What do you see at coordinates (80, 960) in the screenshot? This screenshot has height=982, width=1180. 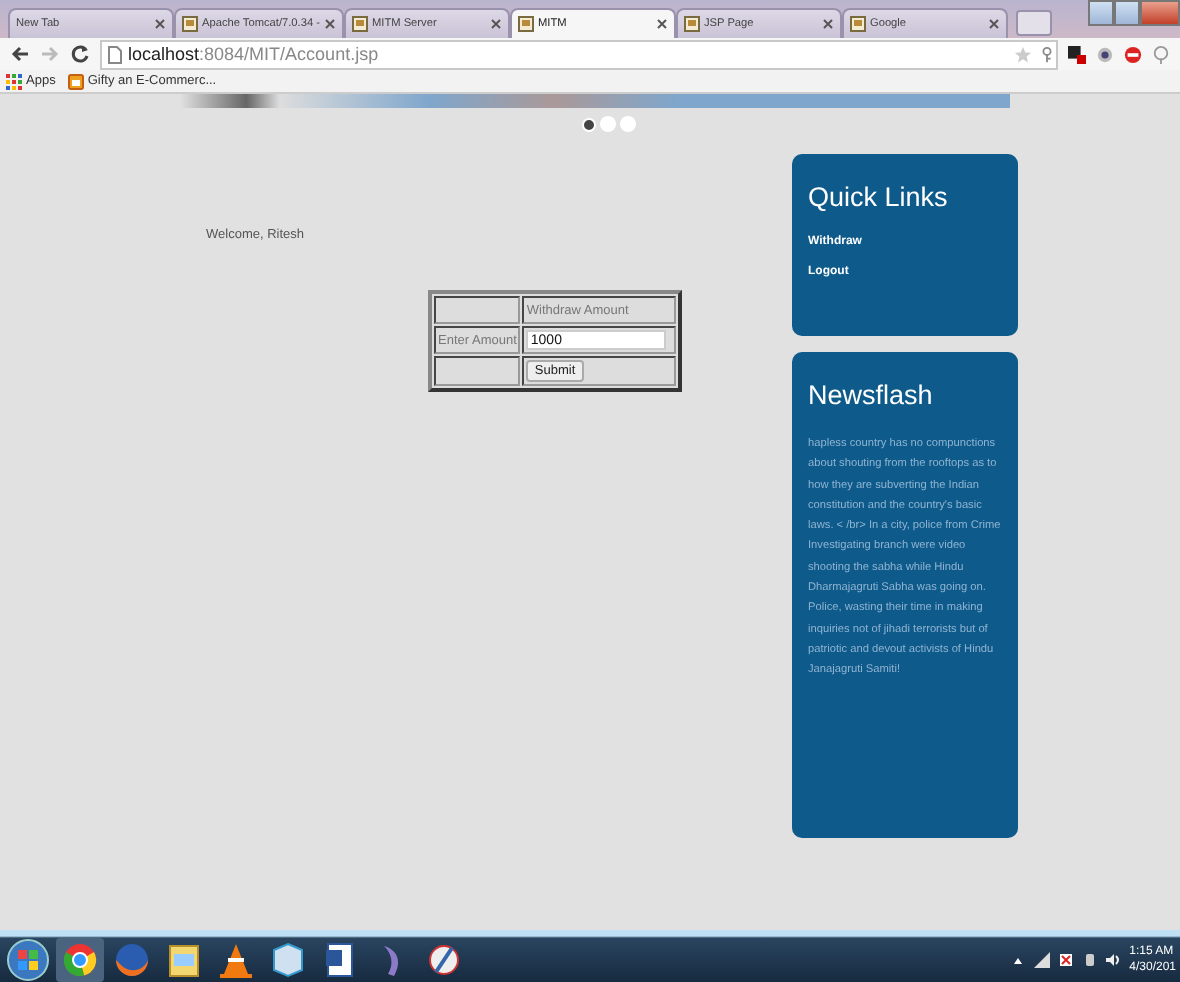 I see `browser-icon` at bounding box center [80, 960].